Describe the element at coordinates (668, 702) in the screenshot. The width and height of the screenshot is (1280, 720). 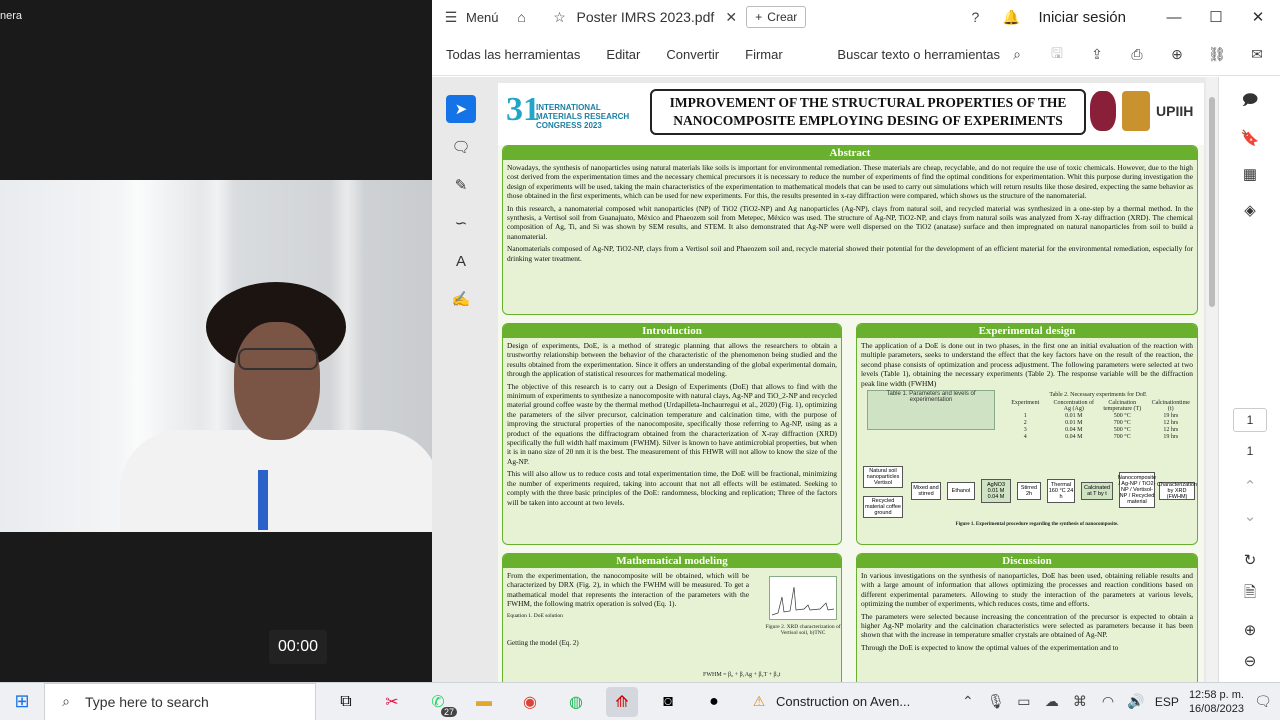
I see `camera-icon: ◙` at that location.